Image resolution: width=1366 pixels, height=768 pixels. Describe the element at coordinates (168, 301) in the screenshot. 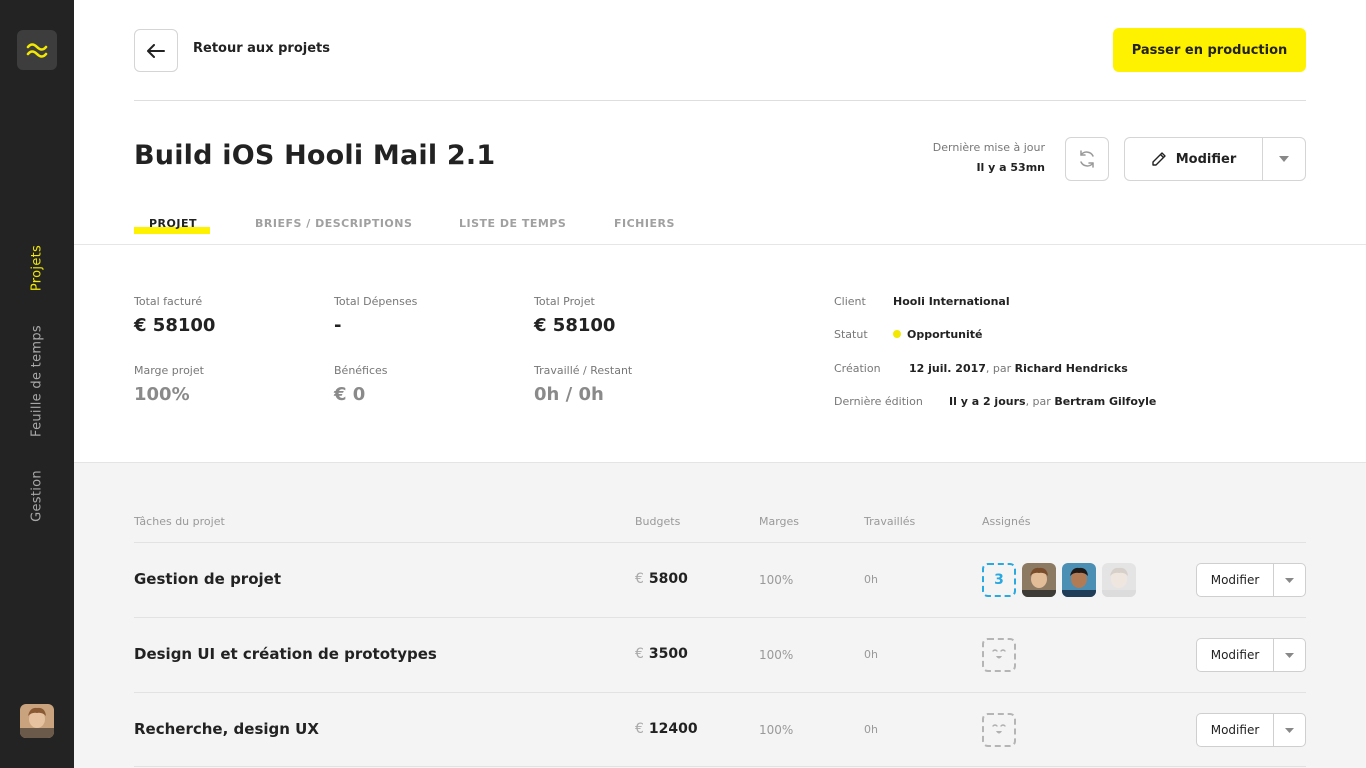

I see `total-facture-label: Total facturé` at that location.